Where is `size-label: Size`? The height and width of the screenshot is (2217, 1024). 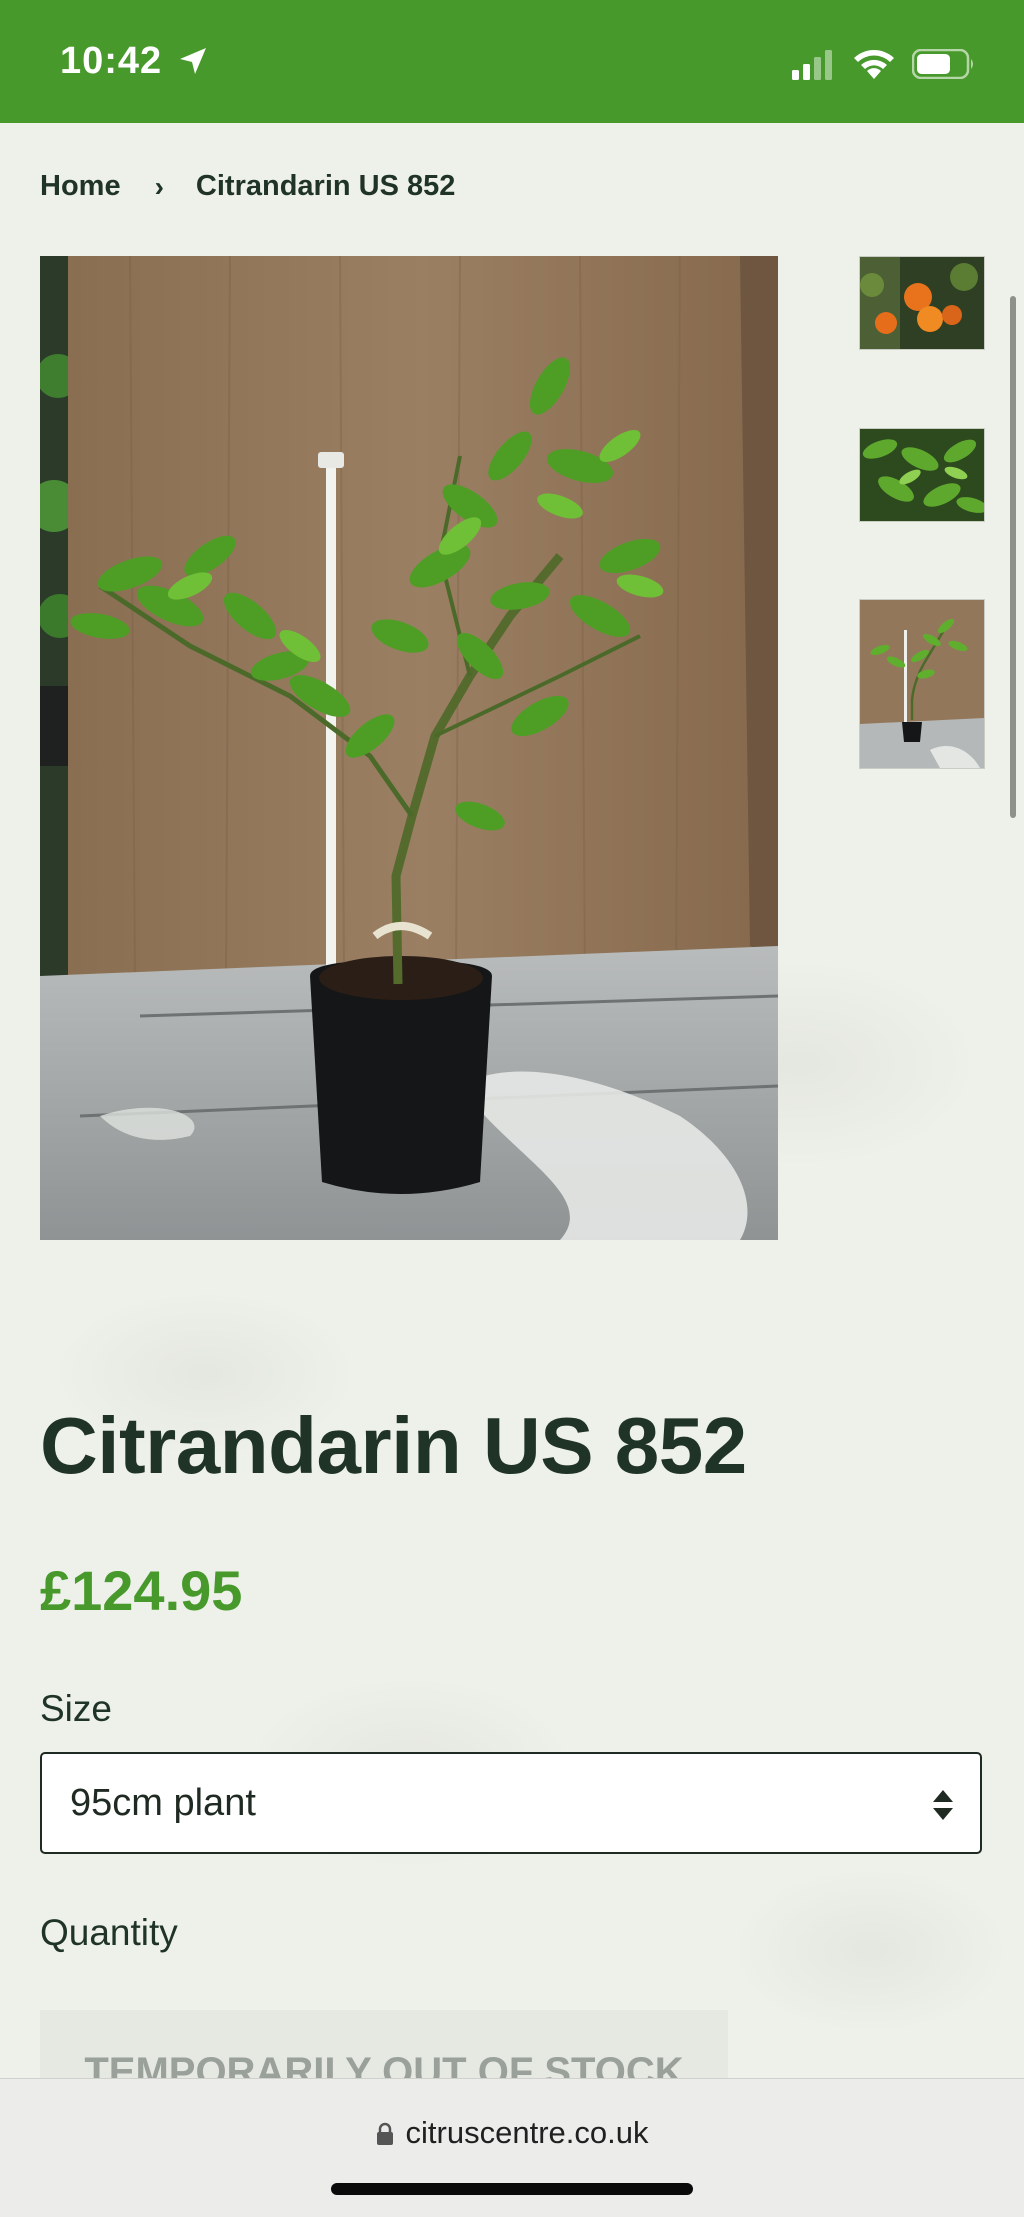
size-label: Size is located at coordinates (76, 1708).